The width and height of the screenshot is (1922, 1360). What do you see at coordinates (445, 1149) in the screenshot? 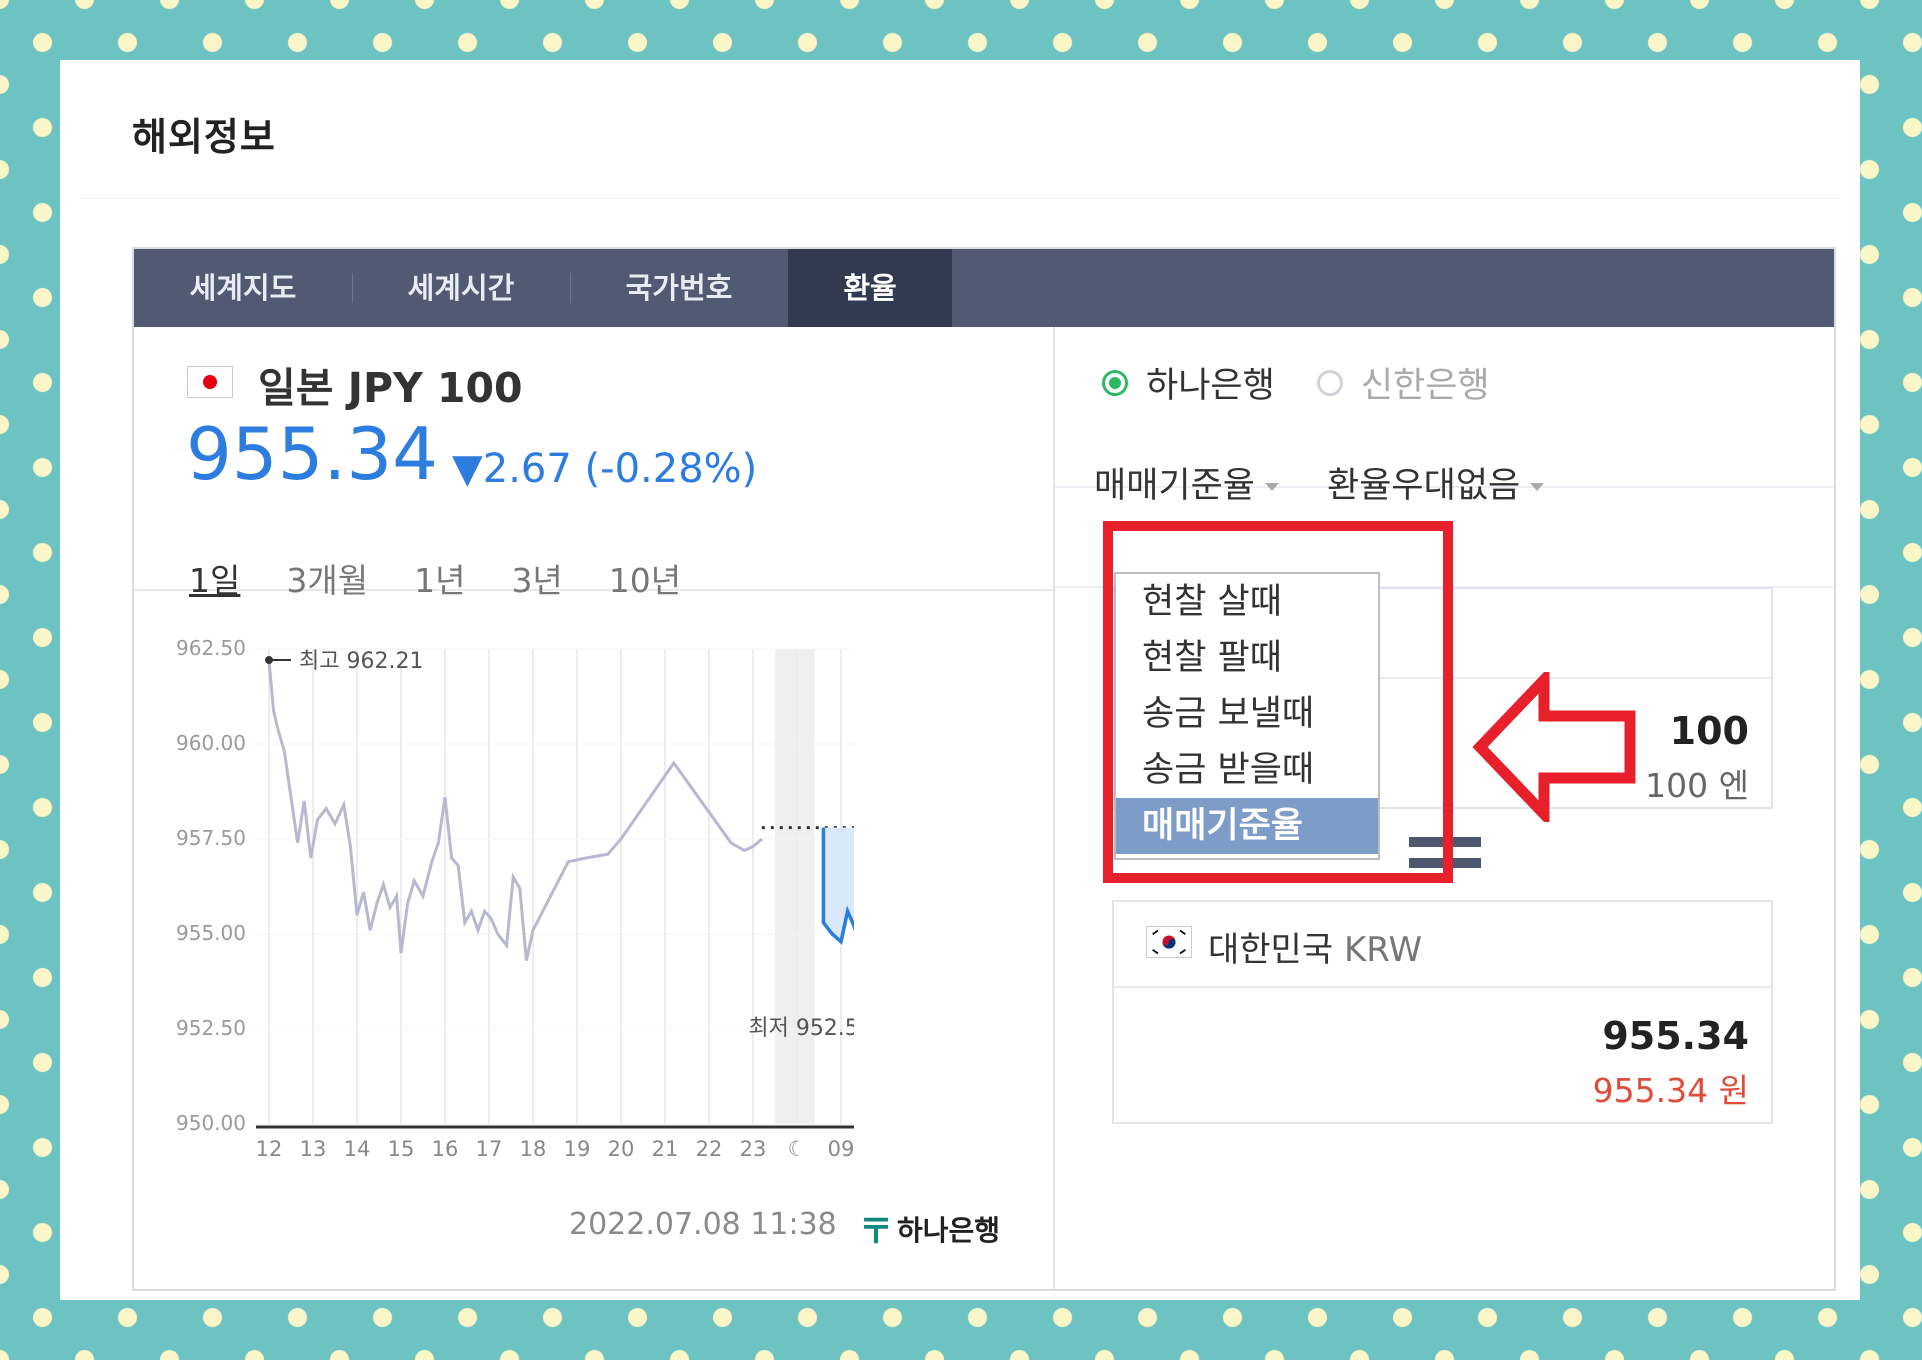
I see `x-tick-label: 16` at bounding box center [445, 1149].